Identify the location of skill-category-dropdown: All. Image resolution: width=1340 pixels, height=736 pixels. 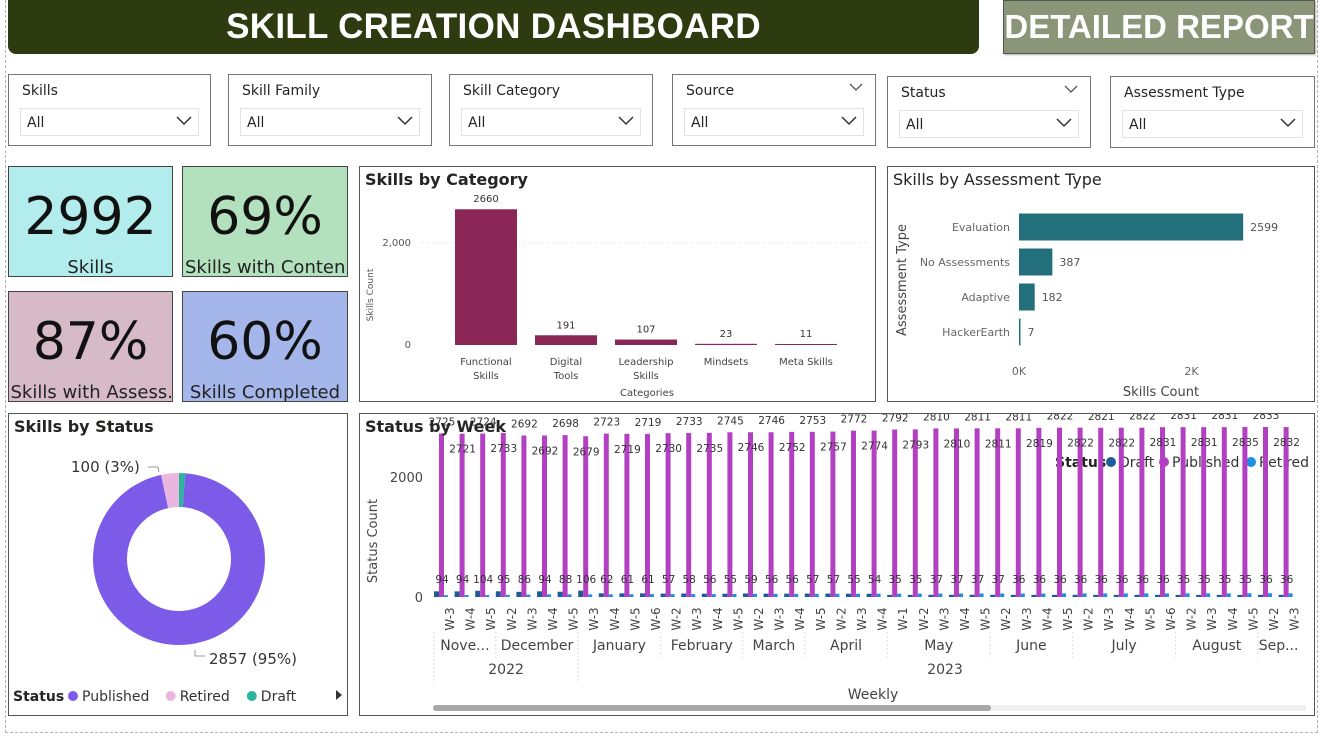
(551, 122).